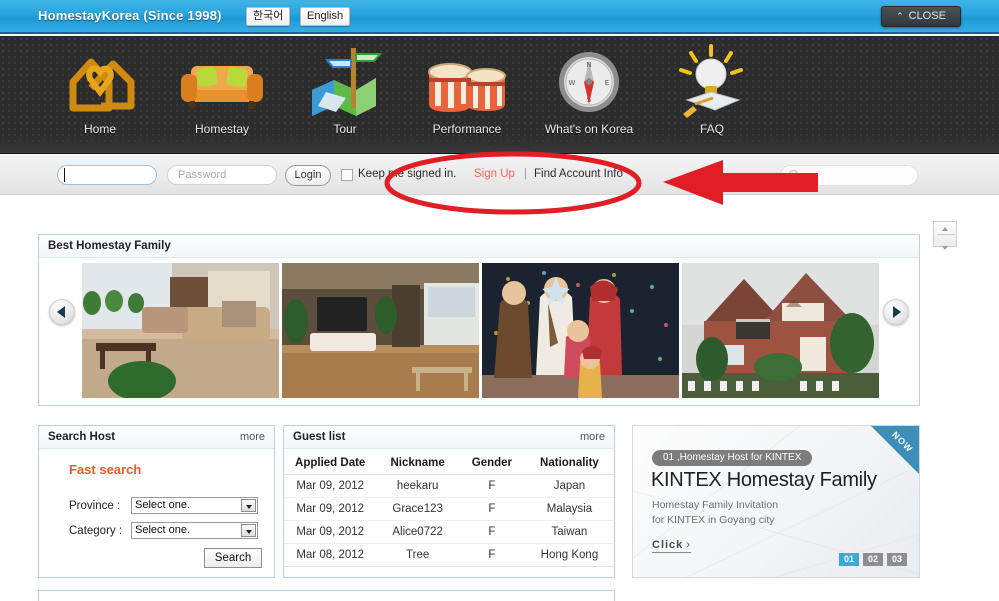  What do you see at coordinates (897, 559) in the screenshot?
I see `kintex-dot-03: 03` at bounding box center [897, 559].